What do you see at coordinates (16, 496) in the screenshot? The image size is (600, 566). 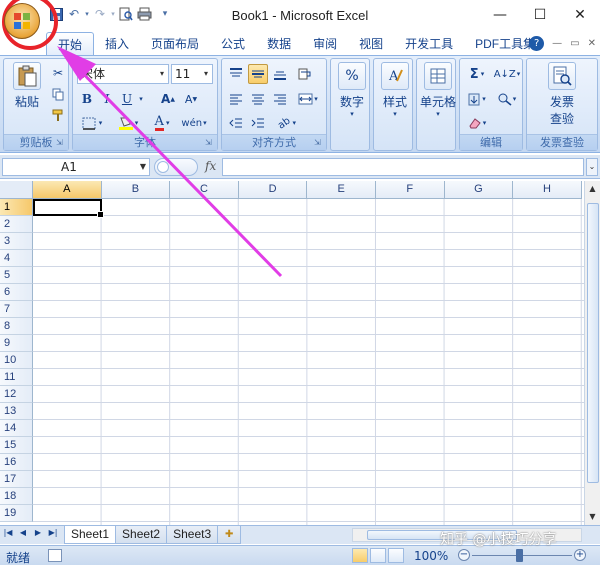 I see `row-header-18: 18` at bounding box center [16, 496].